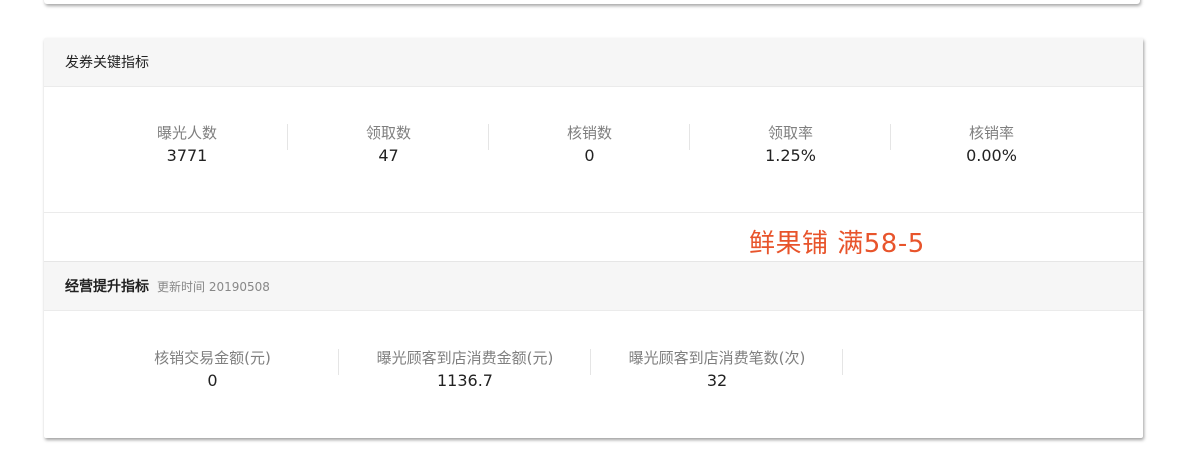 This screenshot has height=463, width=1180. Describe the element at coordinates (107, 287) in the screenshot. I see `business-section-title: 经营提升指标` at that location.